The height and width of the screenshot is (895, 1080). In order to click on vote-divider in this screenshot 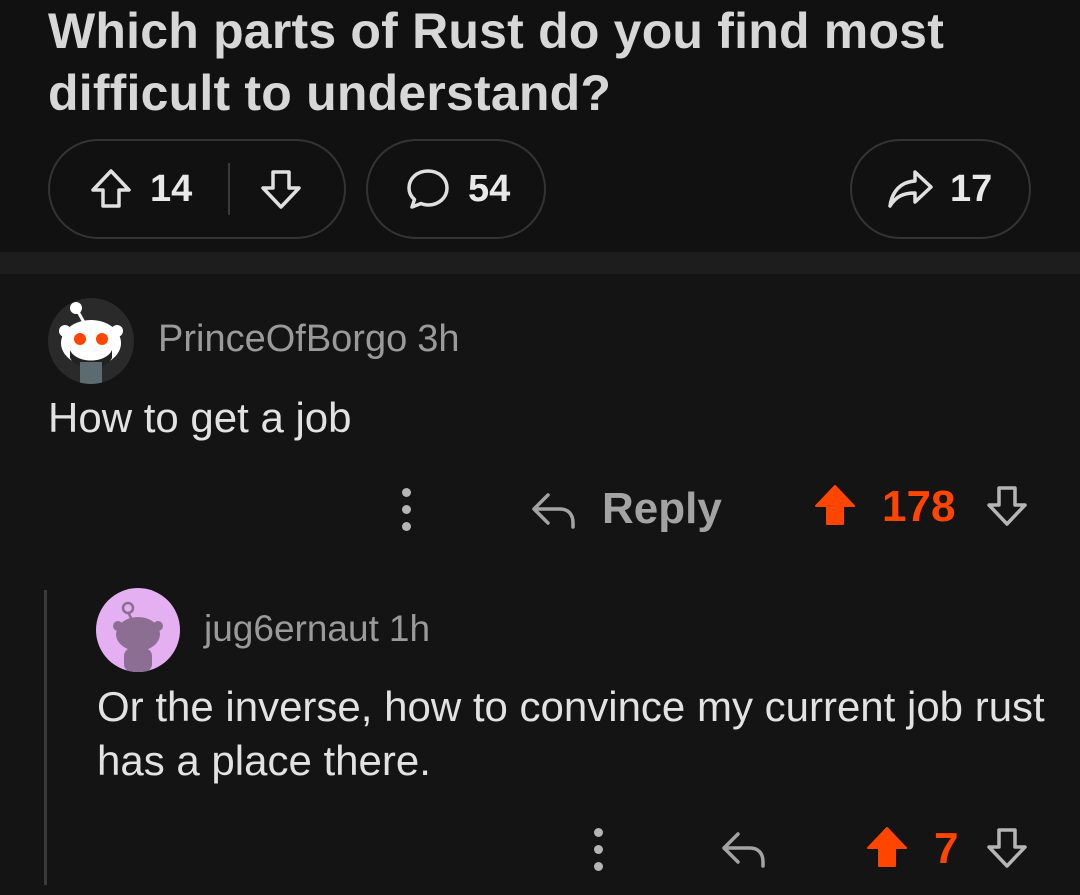, I will do `click(229, 189)`.